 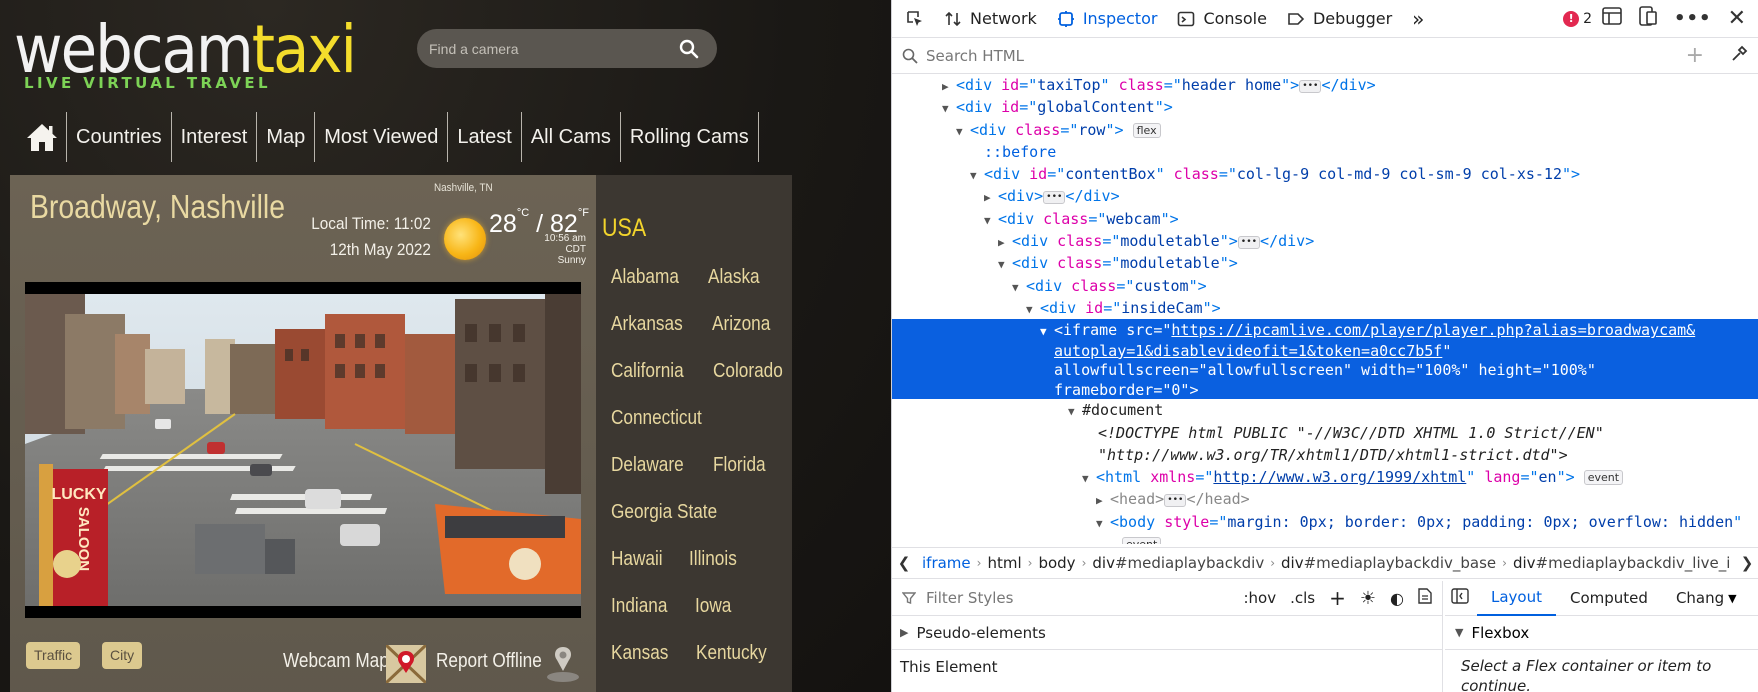 What do you see at coordinates (1695, 598) in the screenshot?
I see `tab-changes: Chang` at bounding box center [1695, 598].